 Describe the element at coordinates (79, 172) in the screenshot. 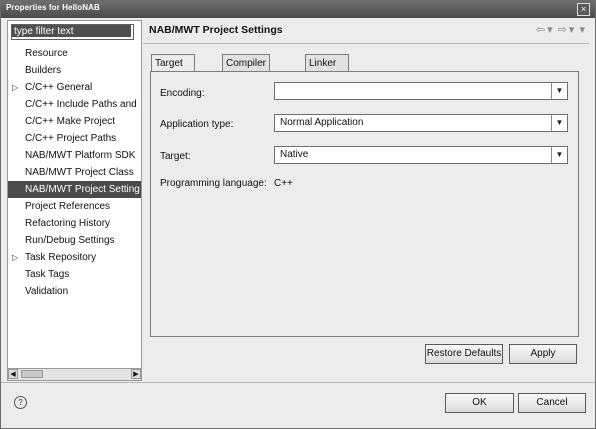

I see `tree-item-label: NAB/MWT Project Class` at that location.